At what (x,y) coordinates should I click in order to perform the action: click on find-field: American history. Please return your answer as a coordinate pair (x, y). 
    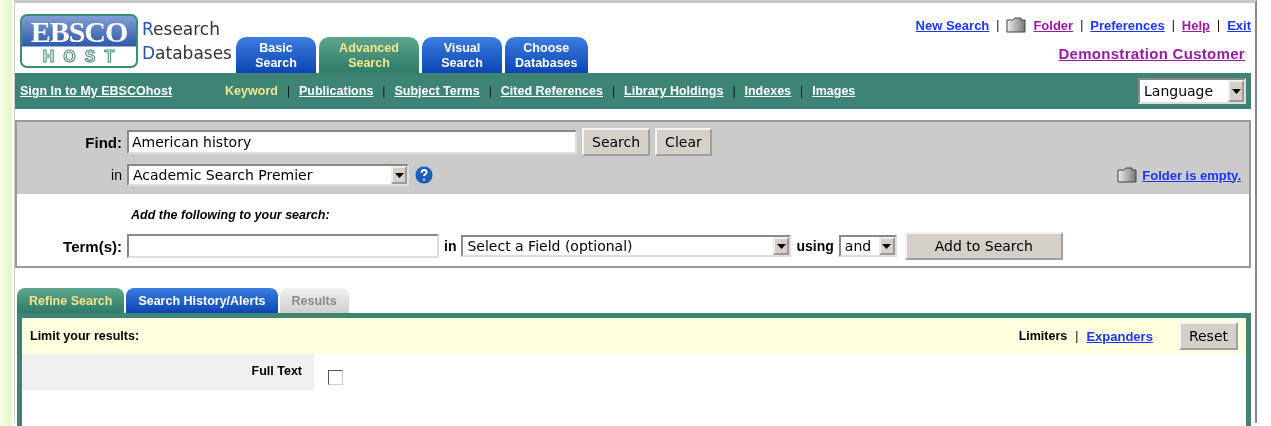
    Looking at the image, I should click on (352, 142).